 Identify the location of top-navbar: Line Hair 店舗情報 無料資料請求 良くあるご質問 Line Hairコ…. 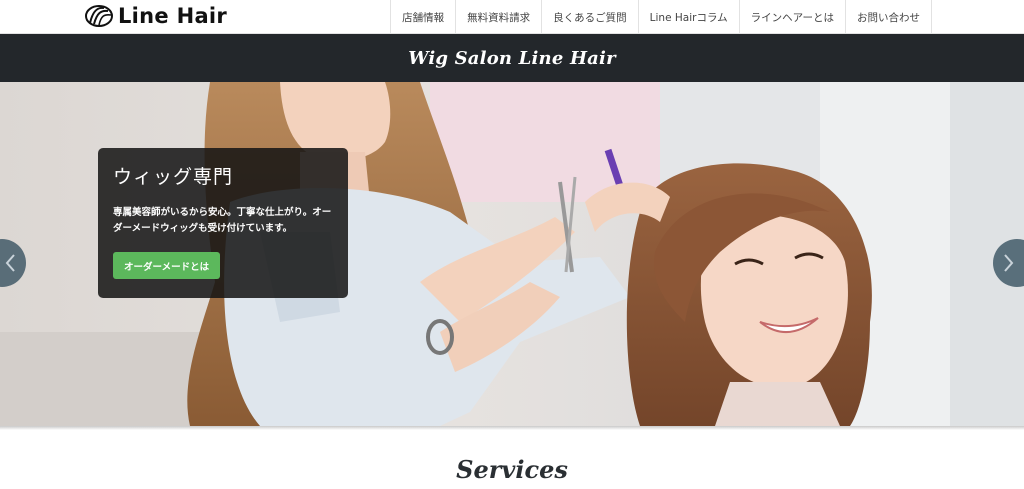
(512, 17).